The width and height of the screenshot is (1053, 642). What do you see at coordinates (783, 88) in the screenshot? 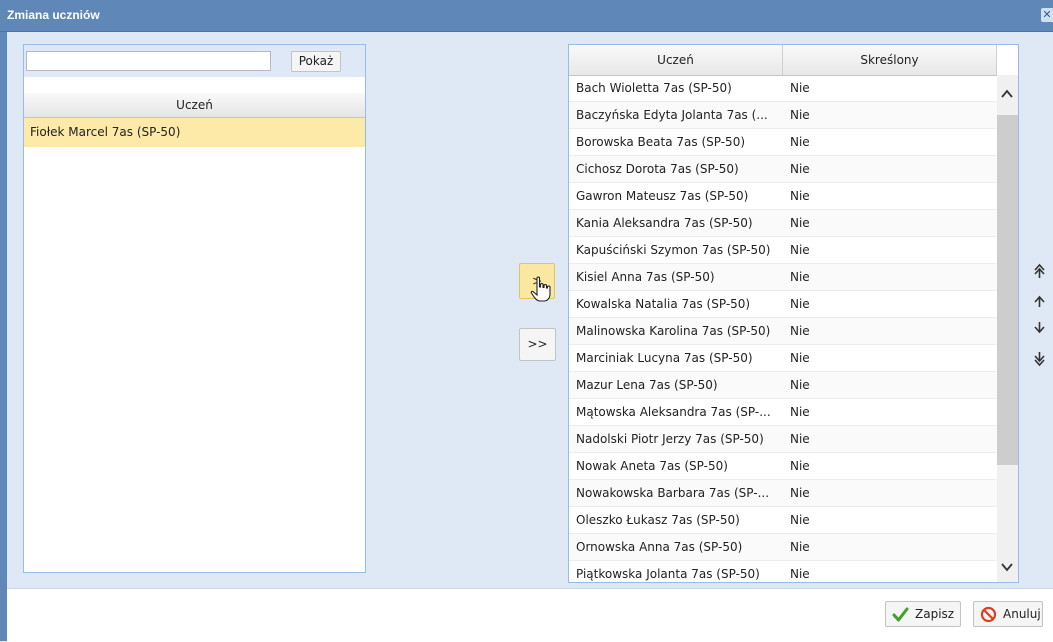
I see `table-row: Bach Wioletta 7as (SP-50) Nie` at bounding box center [783, 88].